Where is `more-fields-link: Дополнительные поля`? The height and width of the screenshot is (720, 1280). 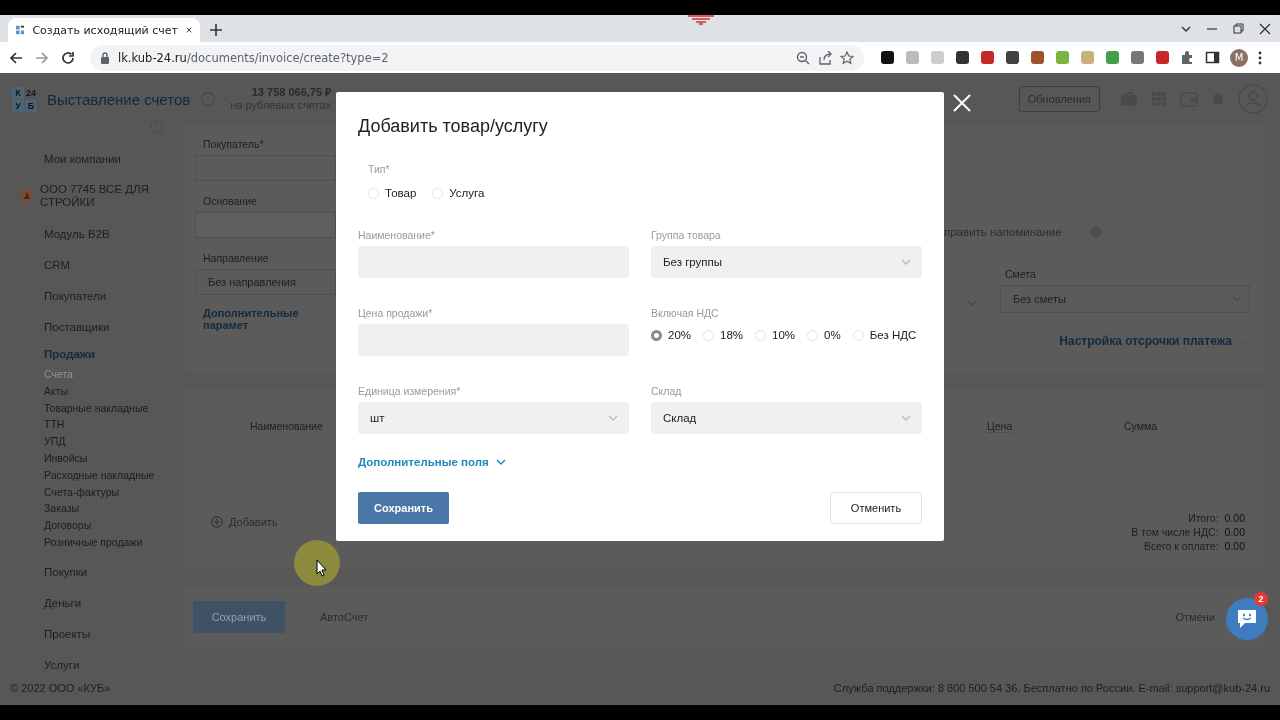 more-fields-link: Дополнительные поля is located at coordinates (432, 462).